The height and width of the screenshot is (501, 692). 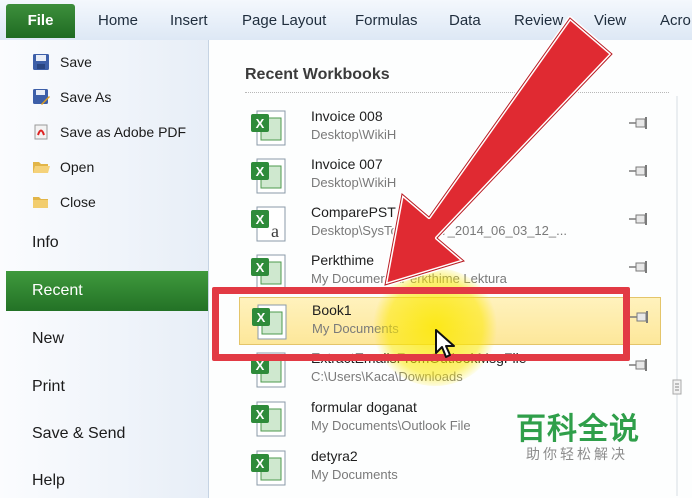 I want to click on watermark-subtitle: 助你轻松解决, so click(x=577, y=454).